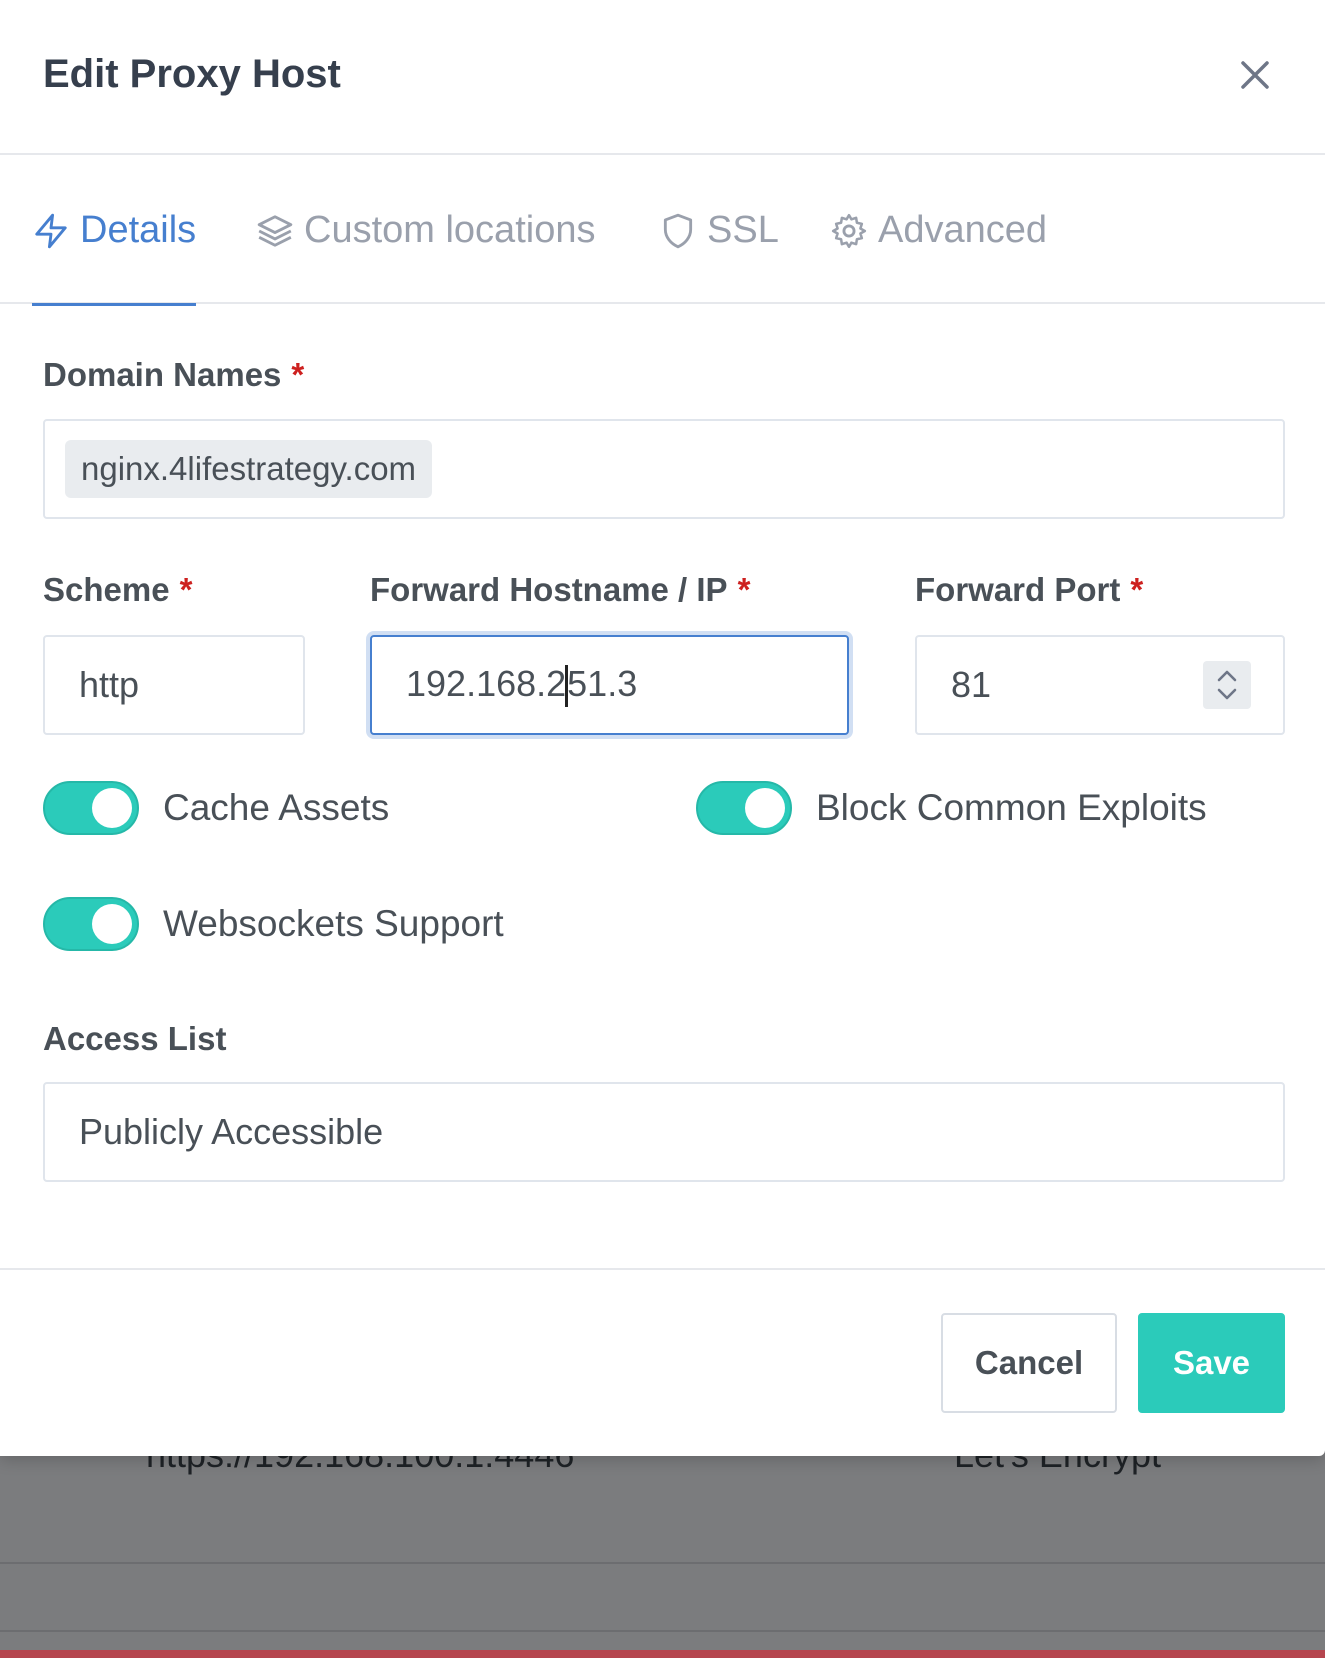  Describe the element at coordinates (333, 923) in the screenshot. I see `websockets-label: Websockets Support` at that location.